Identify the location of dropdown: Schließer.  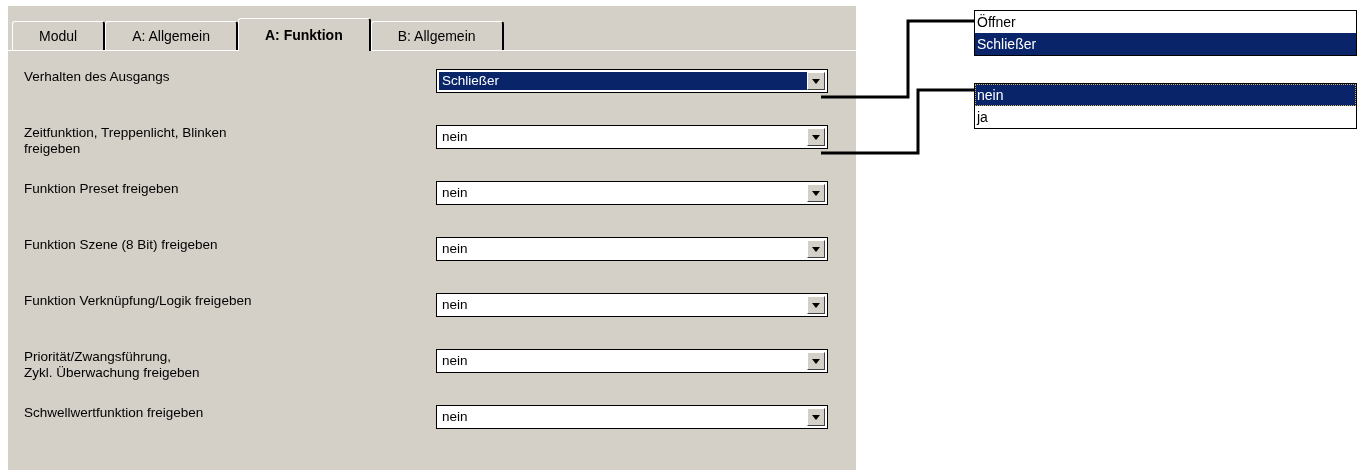
(632, 81).